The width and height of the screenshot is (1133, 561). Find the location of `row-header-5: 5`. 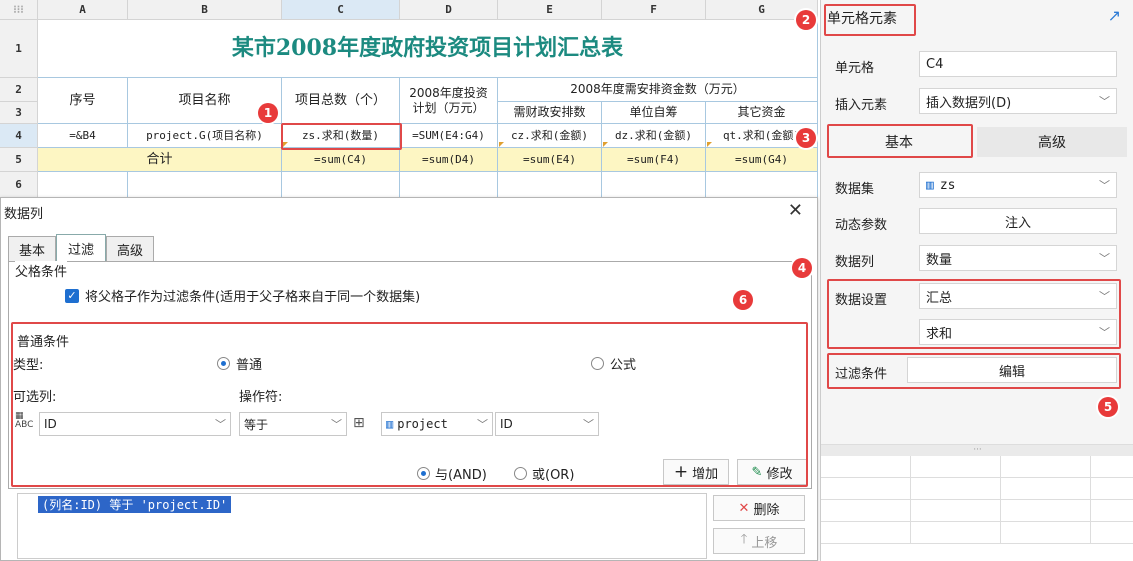

row-header-5: 5 is located at coordinates (19, 160).